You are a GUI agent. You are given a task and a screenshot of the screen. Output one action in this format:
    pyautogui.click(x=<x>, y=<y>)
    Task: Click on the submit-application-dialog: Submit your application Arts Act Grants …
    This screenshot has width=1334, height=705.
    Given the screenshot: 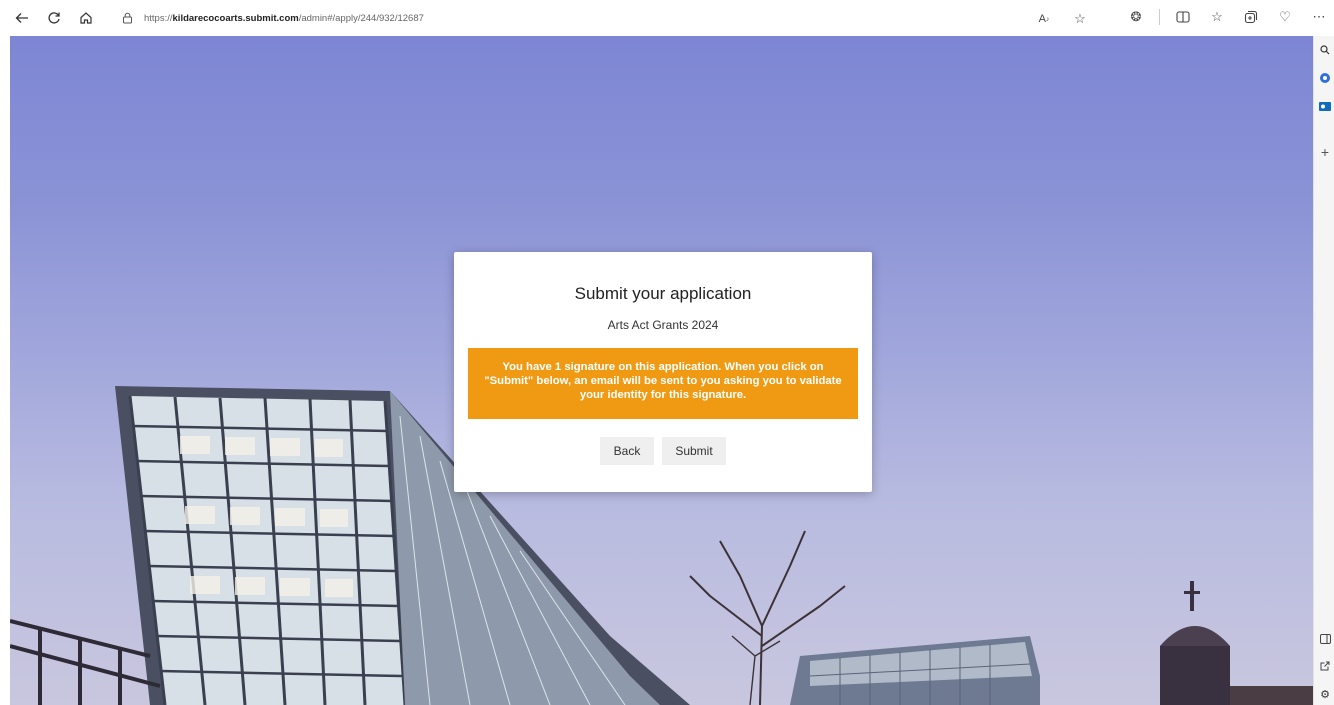 What is the action you would take?
    pyautogui.click(x=663, y=372)
    